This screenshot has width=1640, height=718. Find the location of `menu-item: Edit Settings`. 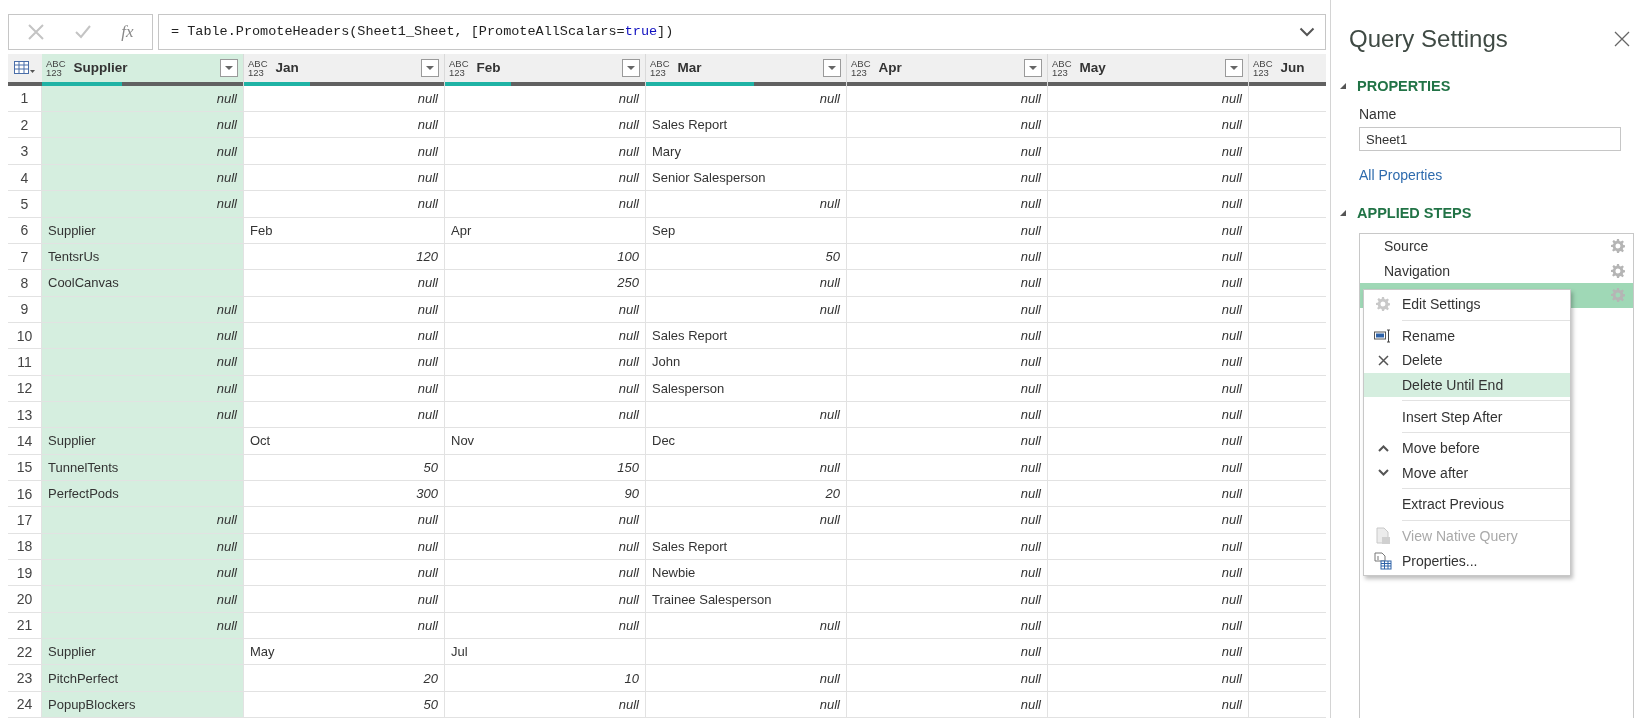

menu-item: Edit Settings is located at coordinates (1467, 304).